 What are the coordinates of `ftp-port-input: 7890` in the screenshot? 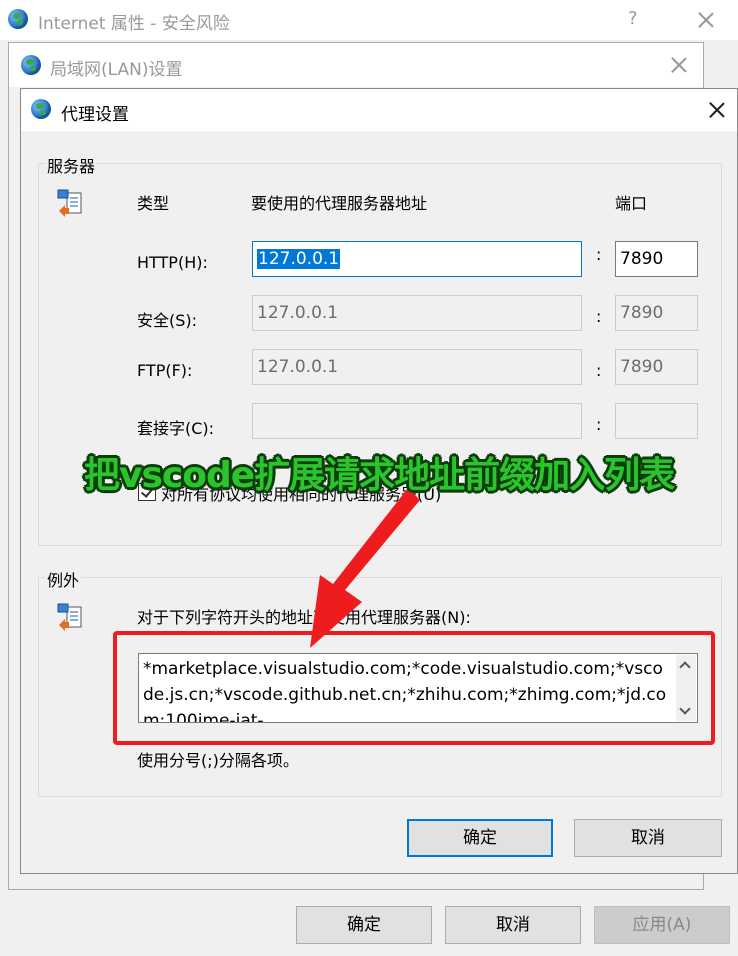 It's located at (656, 367).